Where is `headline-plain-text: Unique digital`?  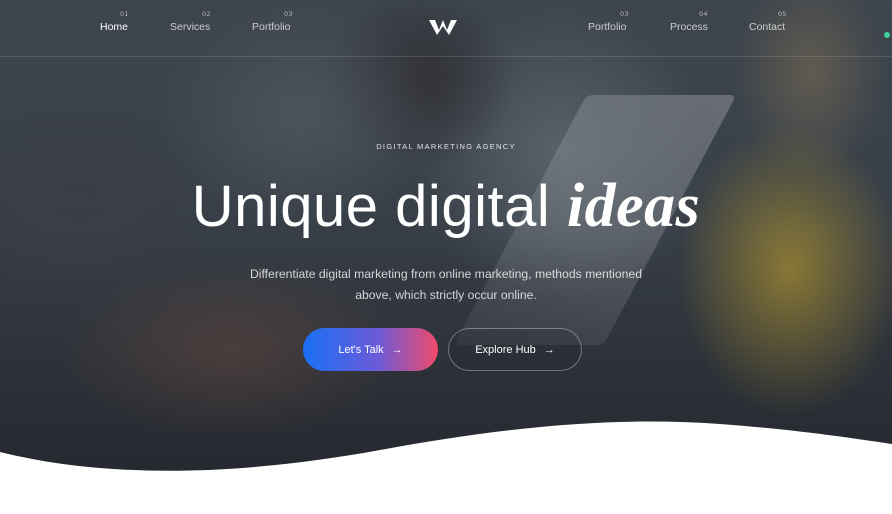 headline-plain-text: Unique digital is located at coordinates (379, 206).